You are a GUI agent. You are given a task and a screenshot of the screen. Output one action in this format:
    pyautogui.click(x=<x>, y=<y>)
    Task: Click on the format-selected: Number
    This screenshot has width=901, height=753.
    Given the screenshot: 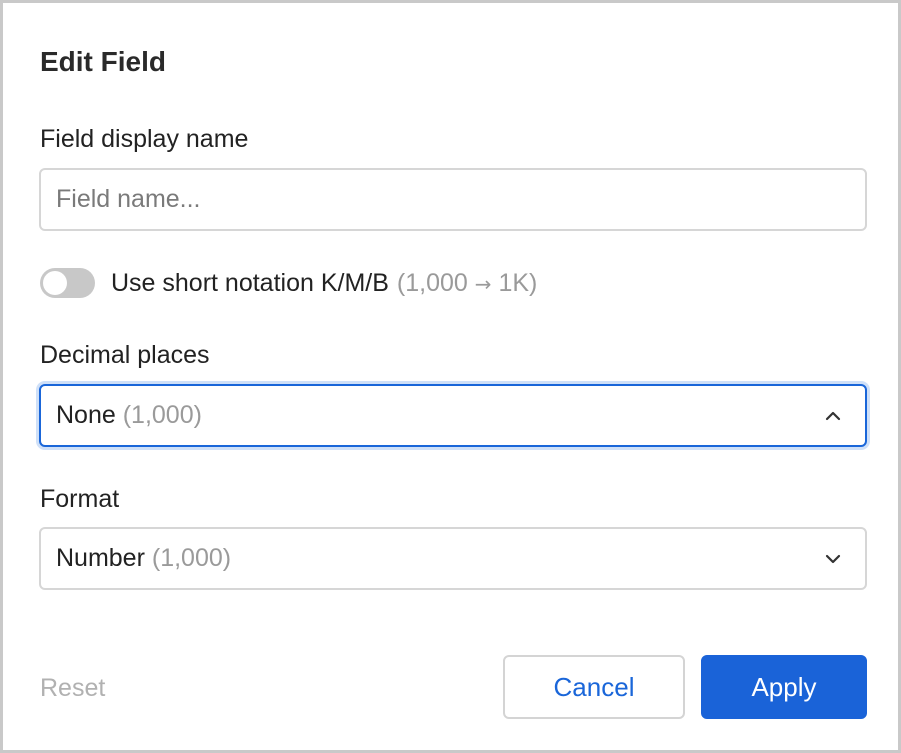 What is the action you would take?
    pyautogui.click(x=100, y=558)
    